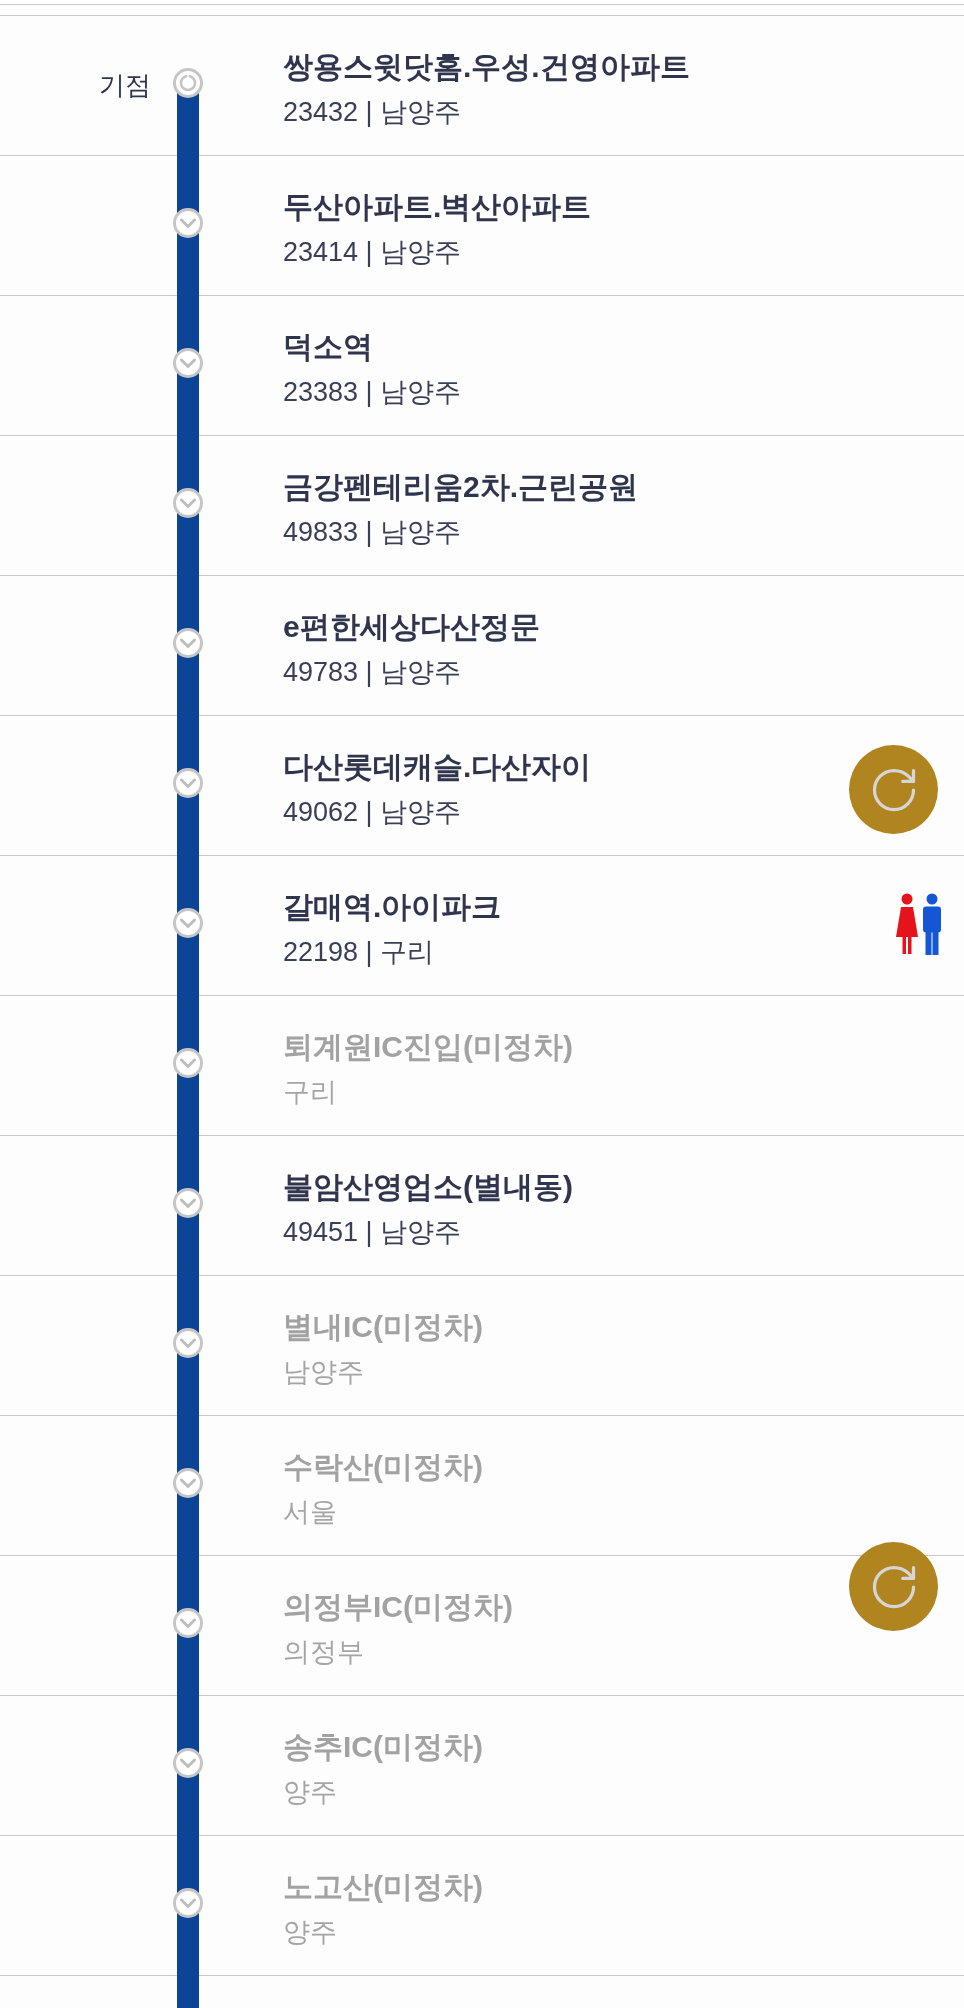 This screenshot has height=2008, width=964. I want to click on stop-info: 23383 | 남양주, so click(372, 392).